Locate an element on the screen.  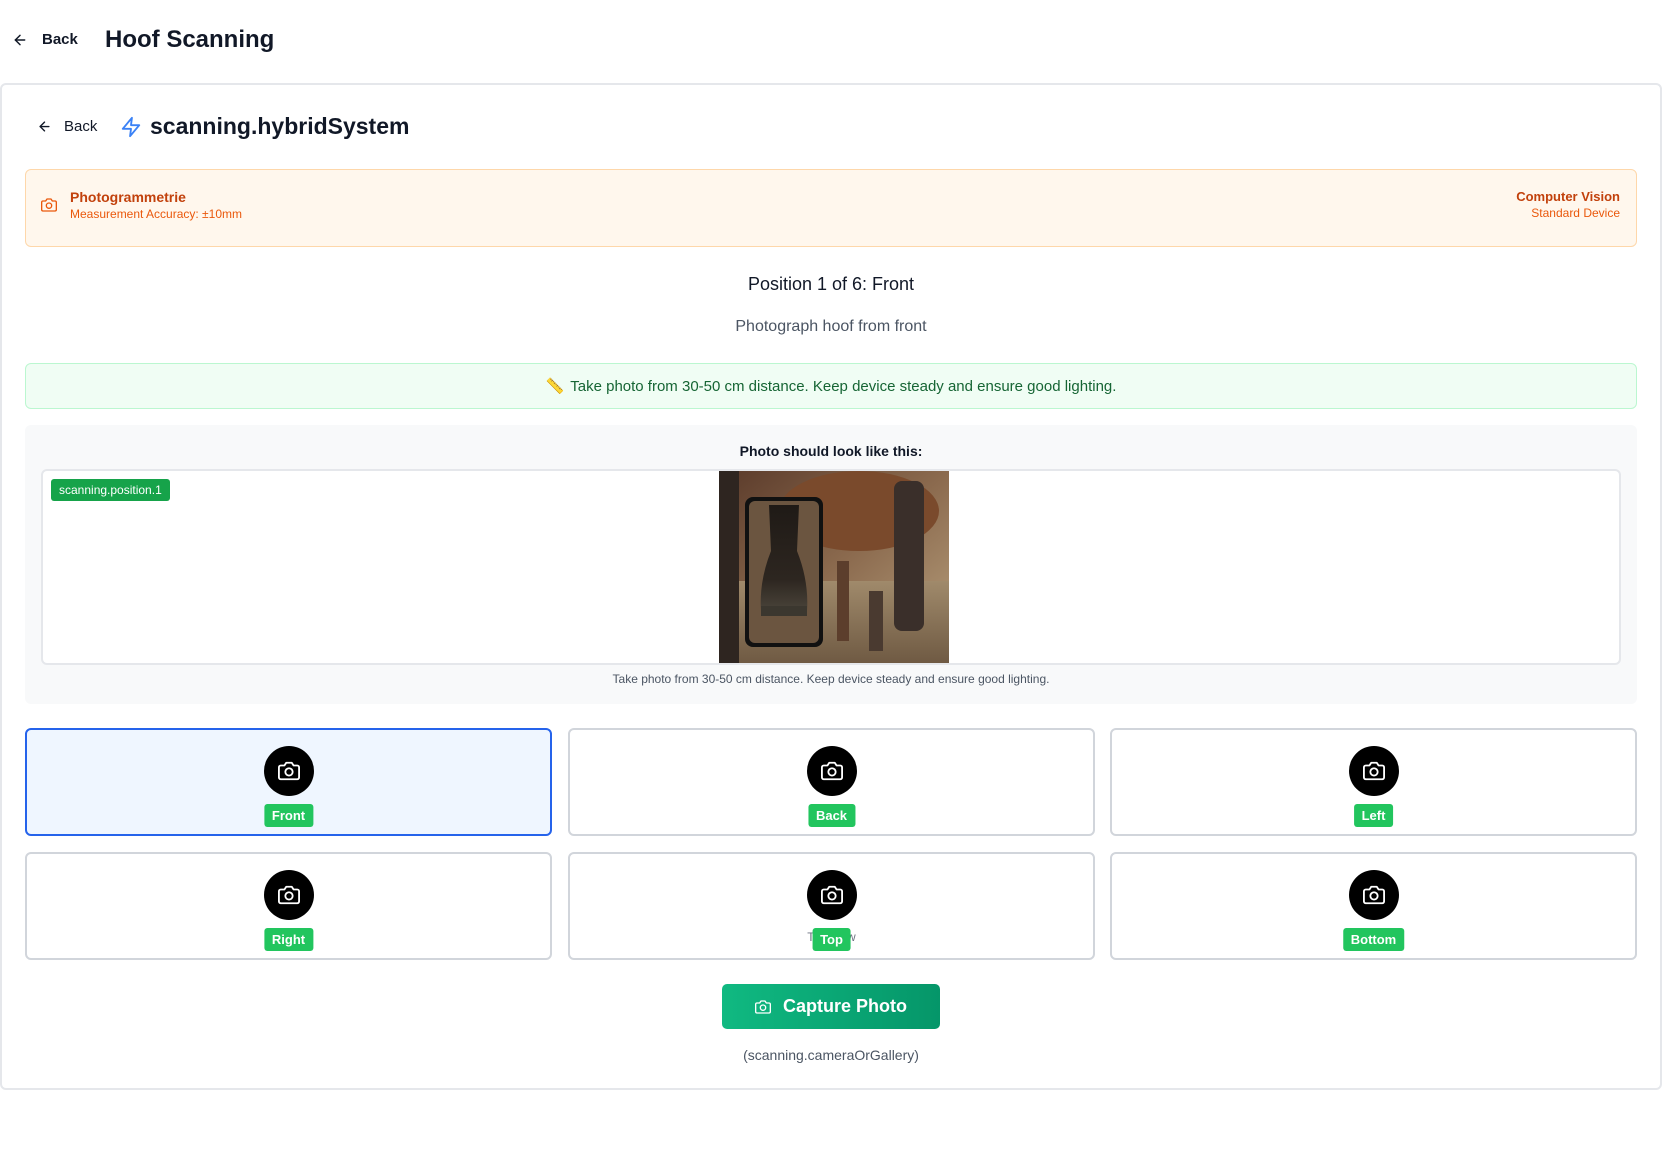
method-meta: Computer Vision Standard Device is located at coordinates (1568, 204).